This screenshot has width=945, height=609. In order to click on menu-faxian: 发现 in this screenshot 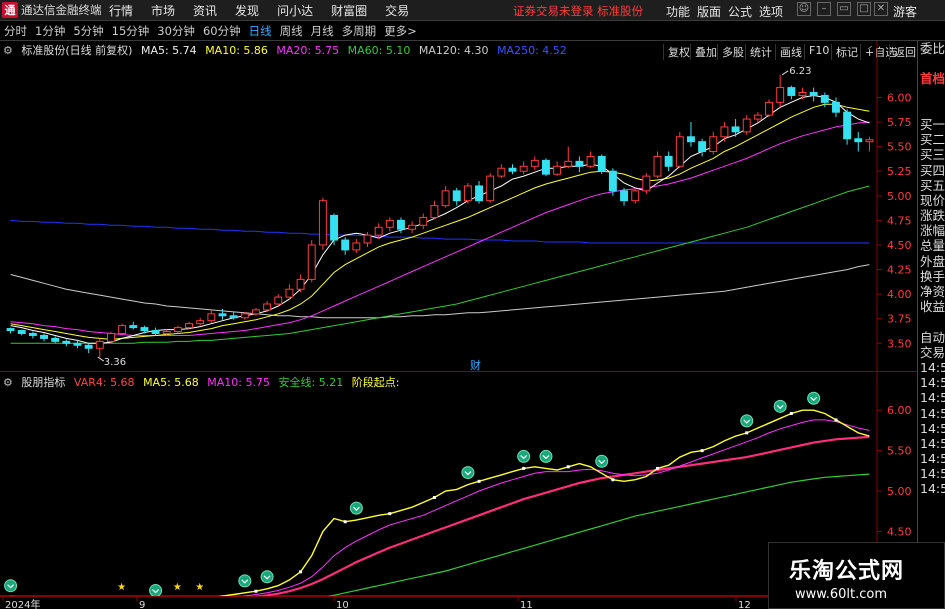, I will do `click(247, 10)`.